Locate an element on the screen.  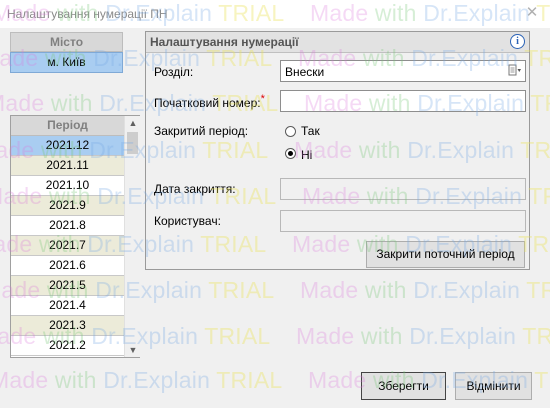
required-mark: * is located at coordinates (262, 99).